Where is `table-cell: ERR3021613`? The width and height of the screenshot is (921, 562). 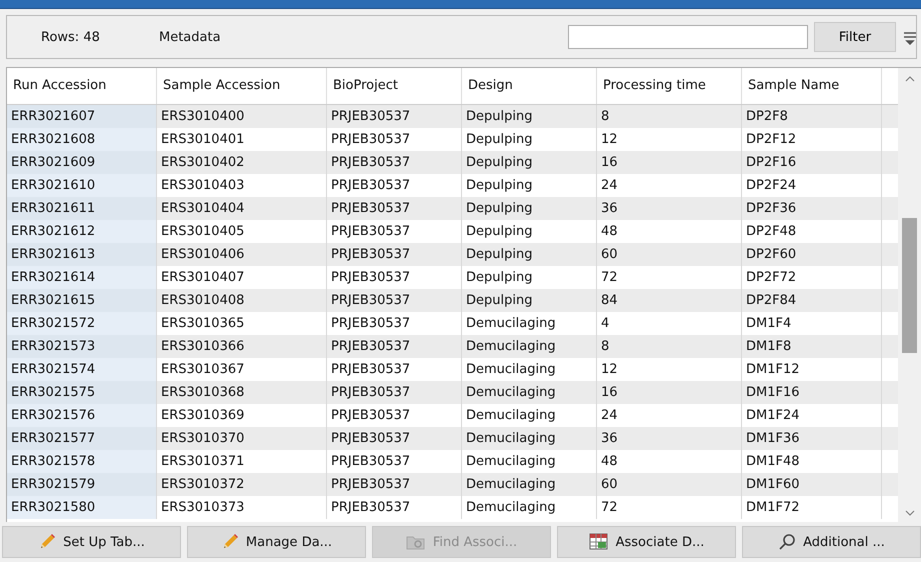 table-cell: ERR3021613 is located at coordinates (82, 254).